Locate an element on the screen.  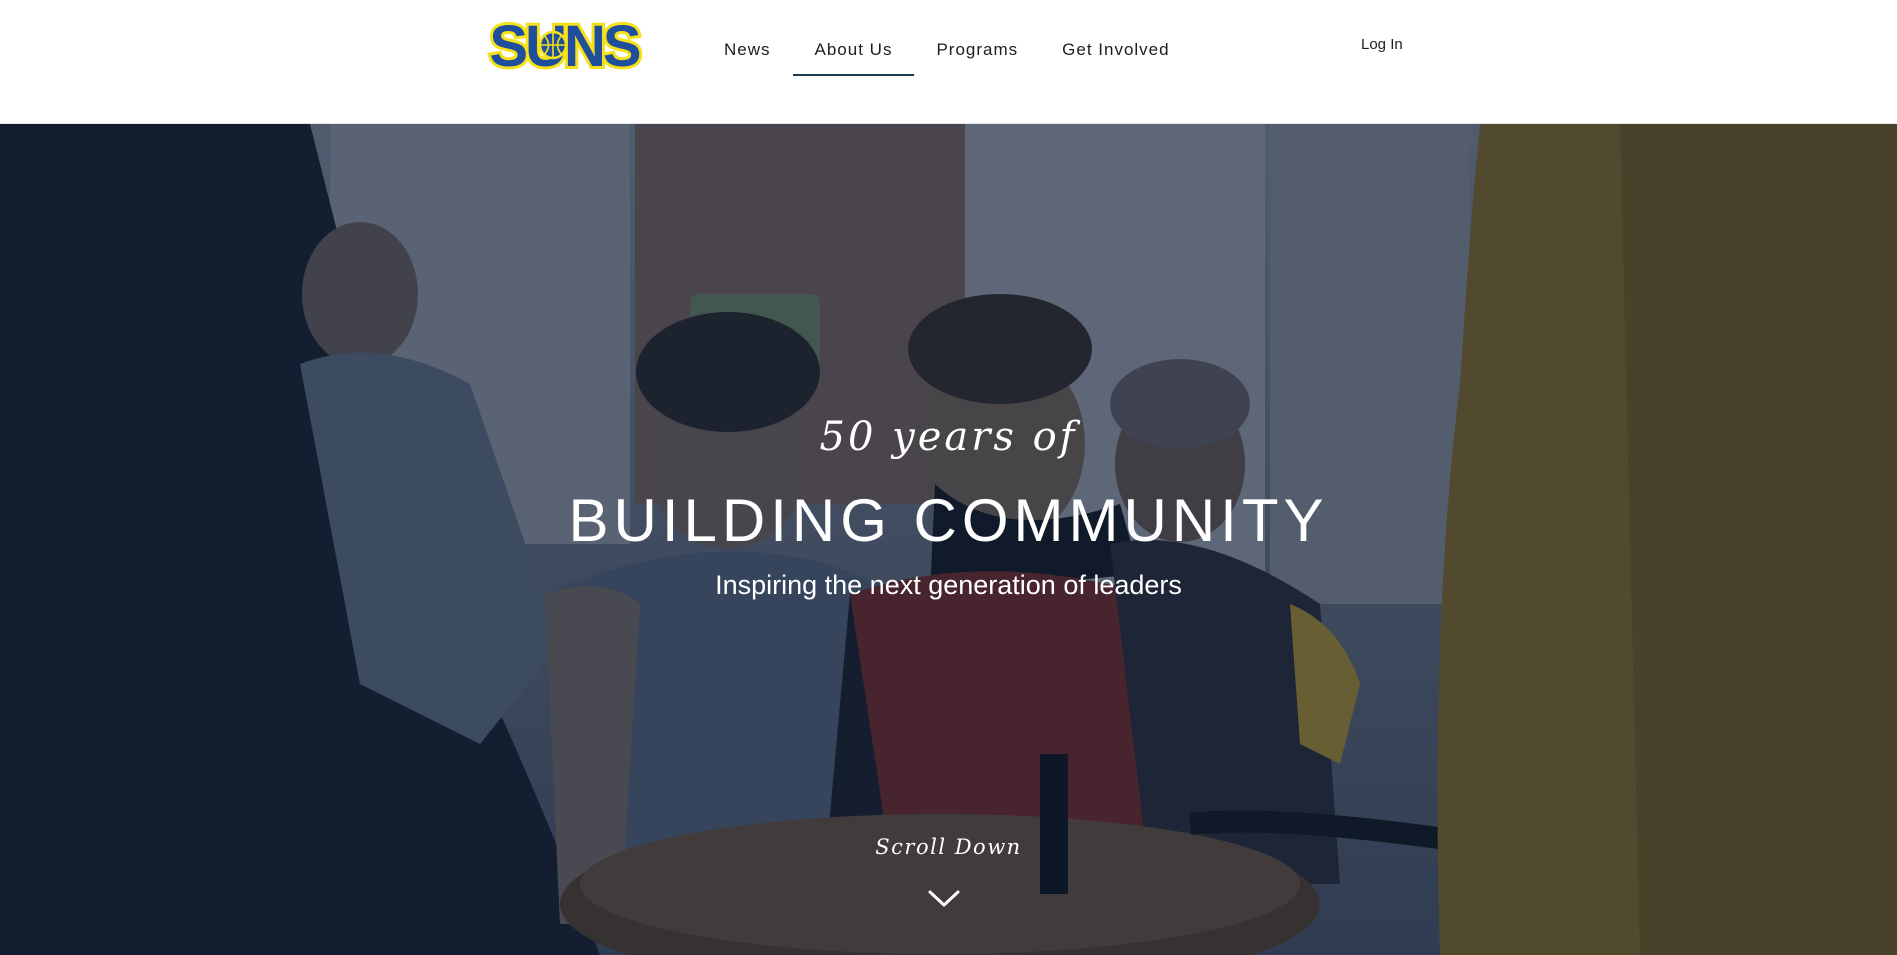
basketball-icon is located at coordinates (553, 45).